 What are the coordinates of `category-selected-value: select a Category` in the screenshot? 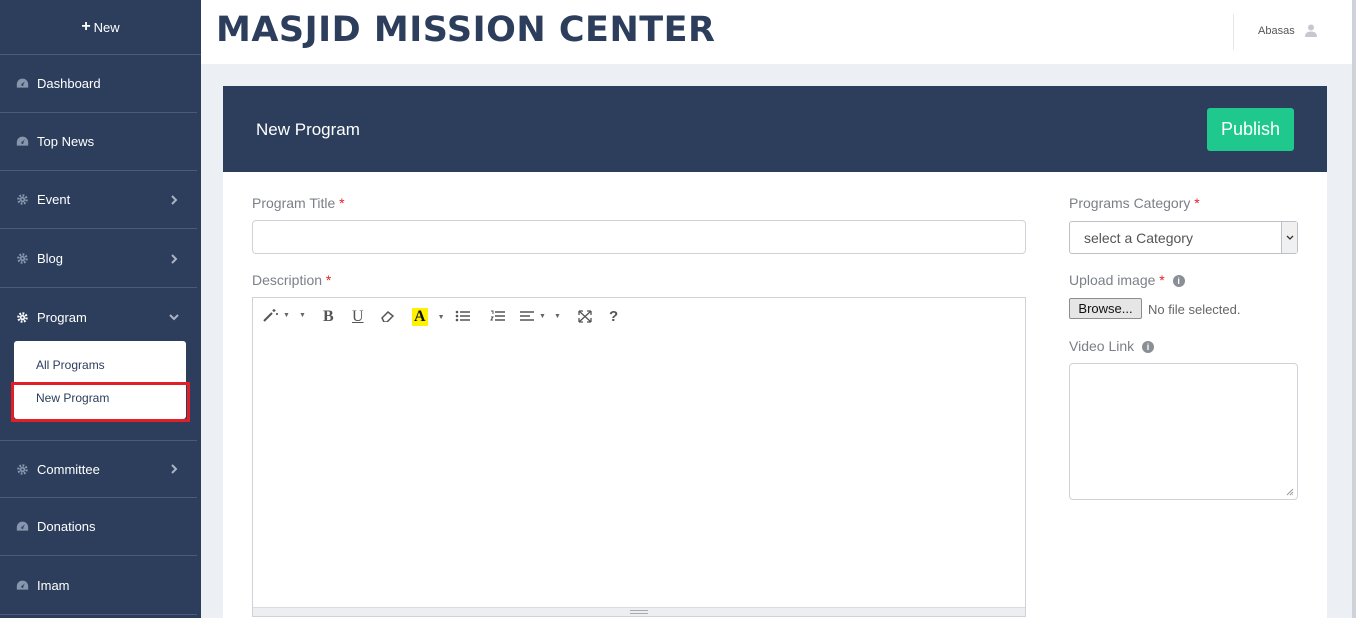 It's located at (1138, 238).